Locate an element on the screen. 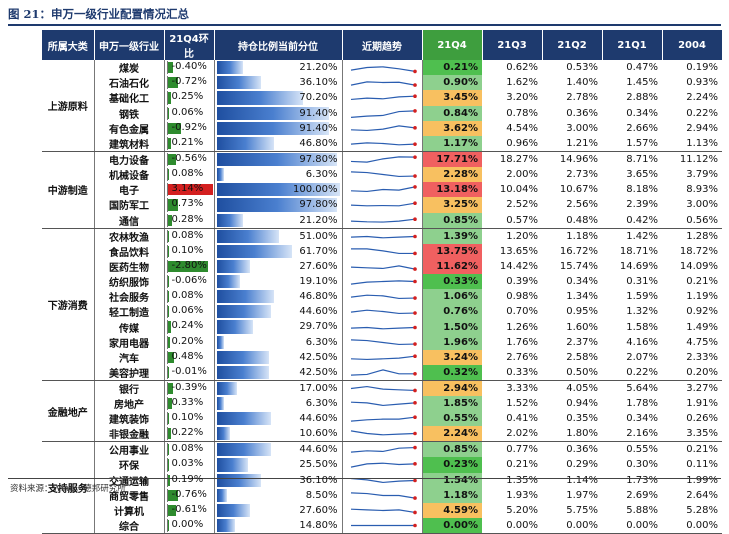  percentile-value: 36.10% is located at coordinates (318, 480).